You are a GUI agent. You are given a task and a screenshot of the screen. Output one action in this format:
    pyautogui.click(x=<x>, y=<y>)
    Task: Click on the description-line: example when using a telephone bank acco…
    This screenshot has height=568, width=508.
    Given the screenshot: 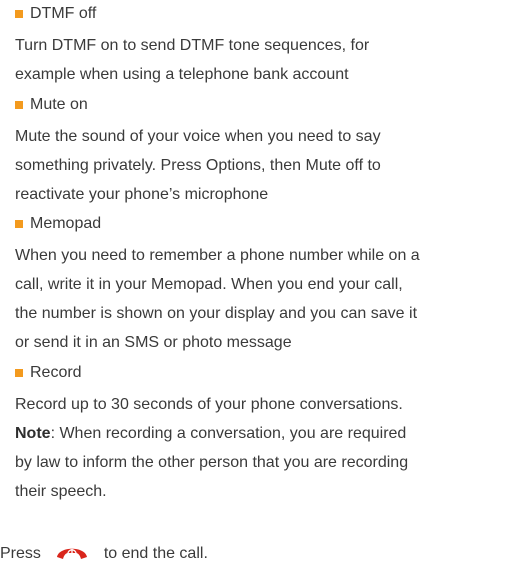 What is the action you would take?
    pyautogui.click(x=182, y=74)
    